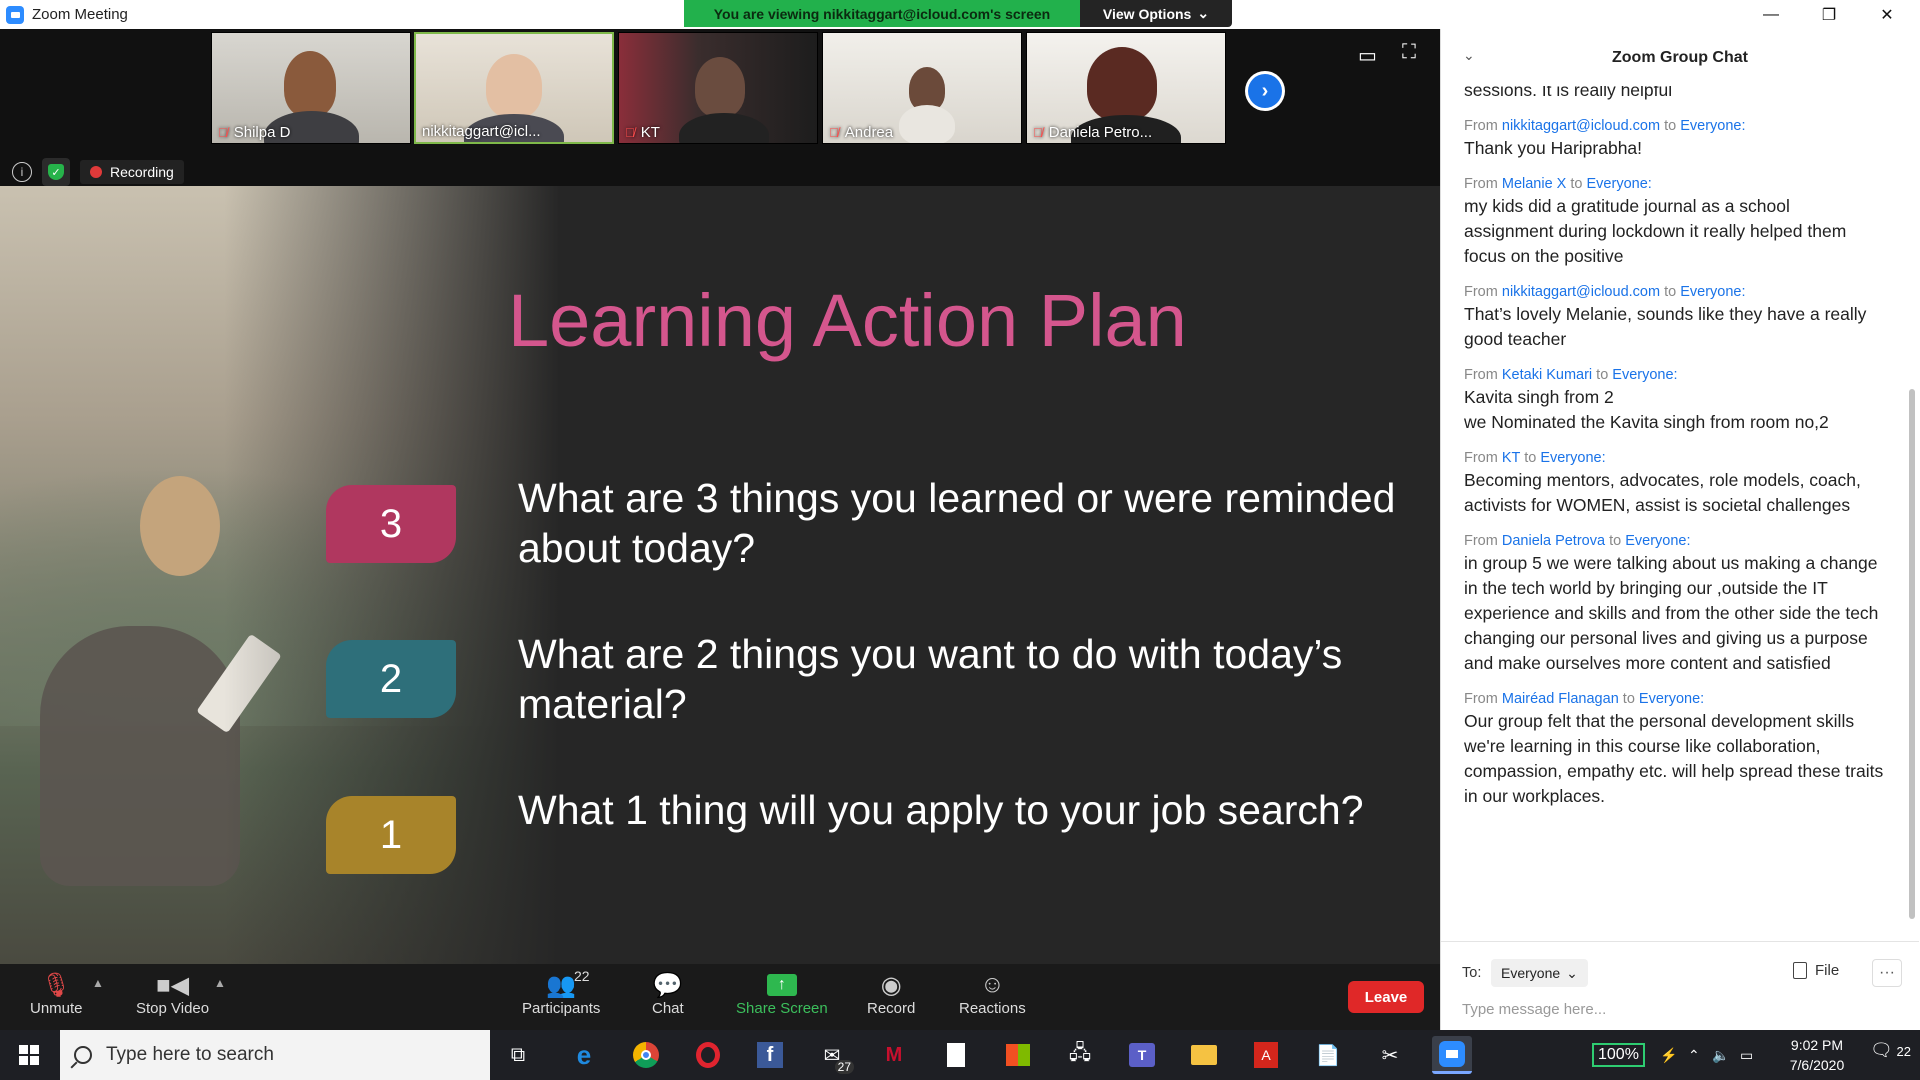  I want to click on stop-video-label: Stop Video, so click(173, 1008).